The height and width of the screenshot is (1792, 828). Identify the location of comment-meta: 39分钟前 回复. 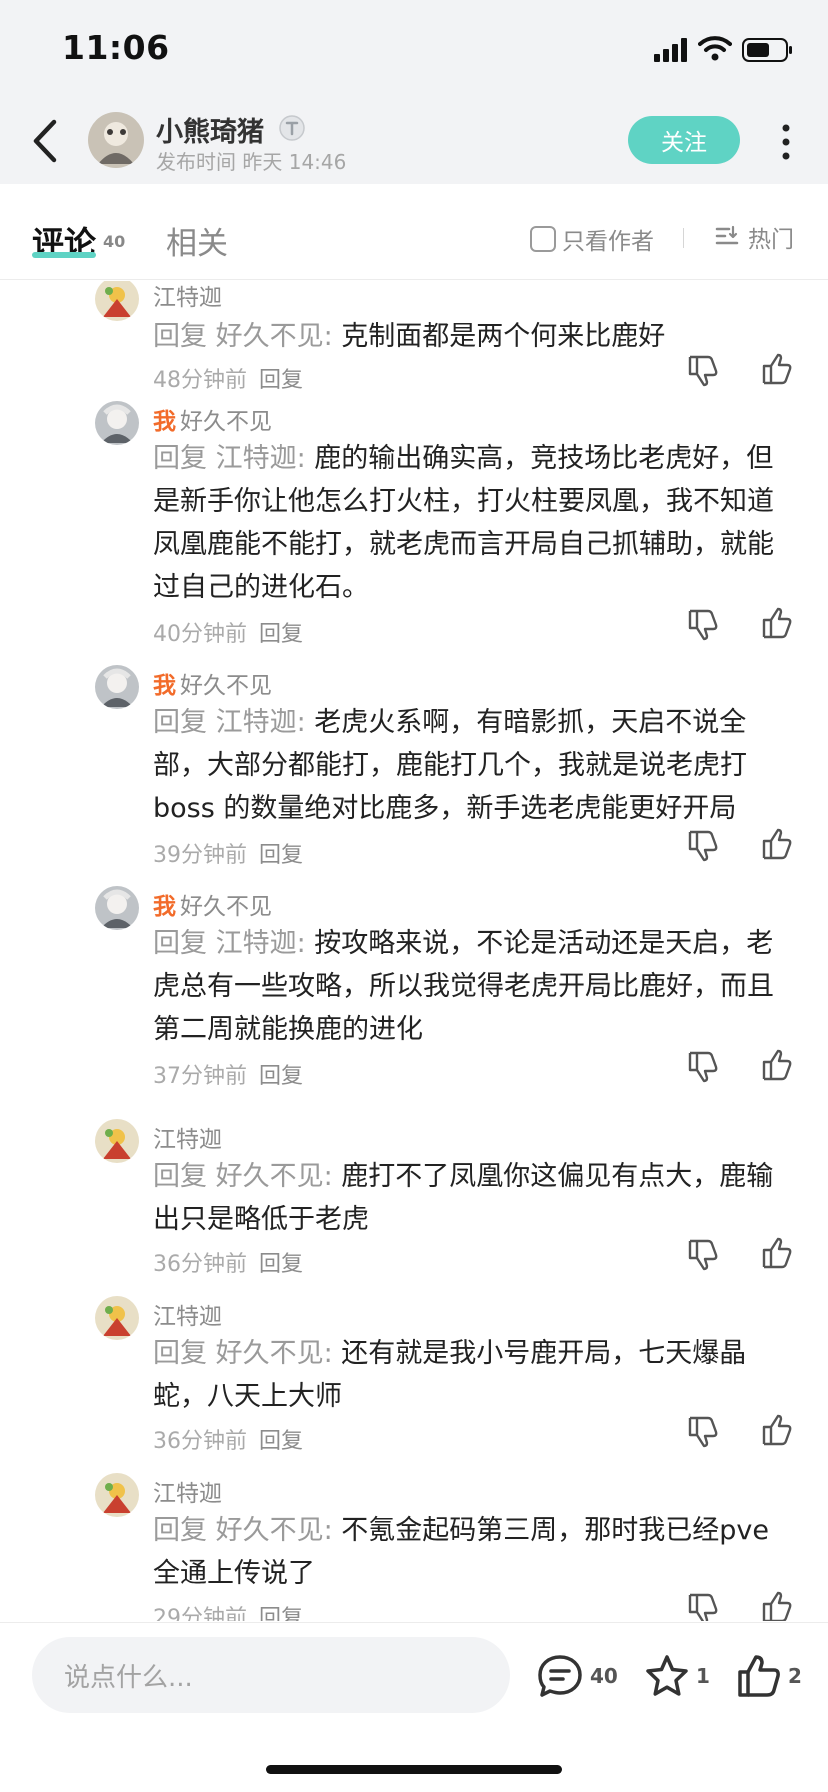
(228, 853).